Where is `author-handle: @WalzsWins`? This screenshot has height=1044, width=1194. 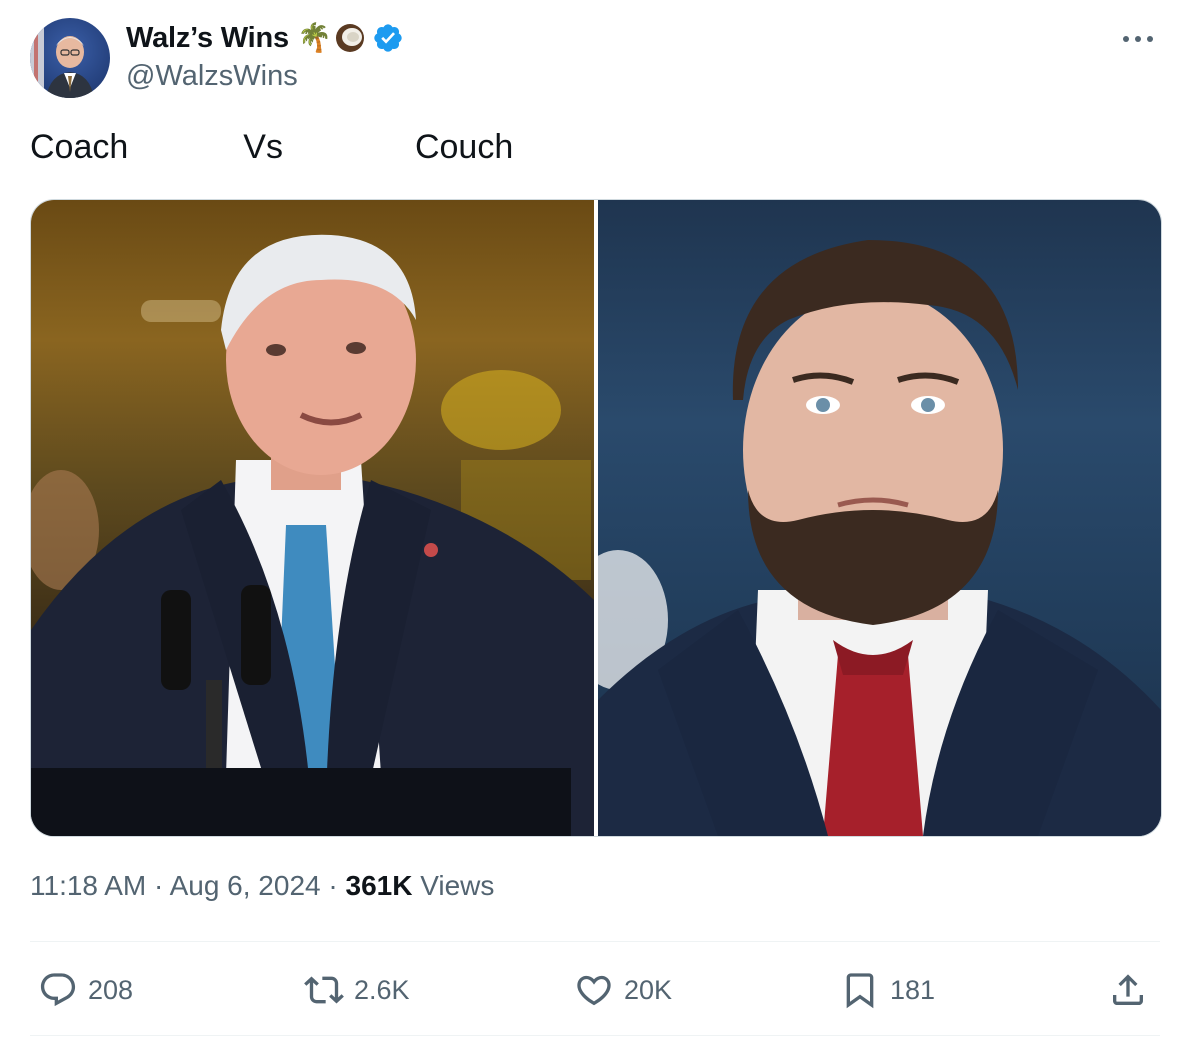 author-handle: @WalzsWins is located at coordinates (212, 76).